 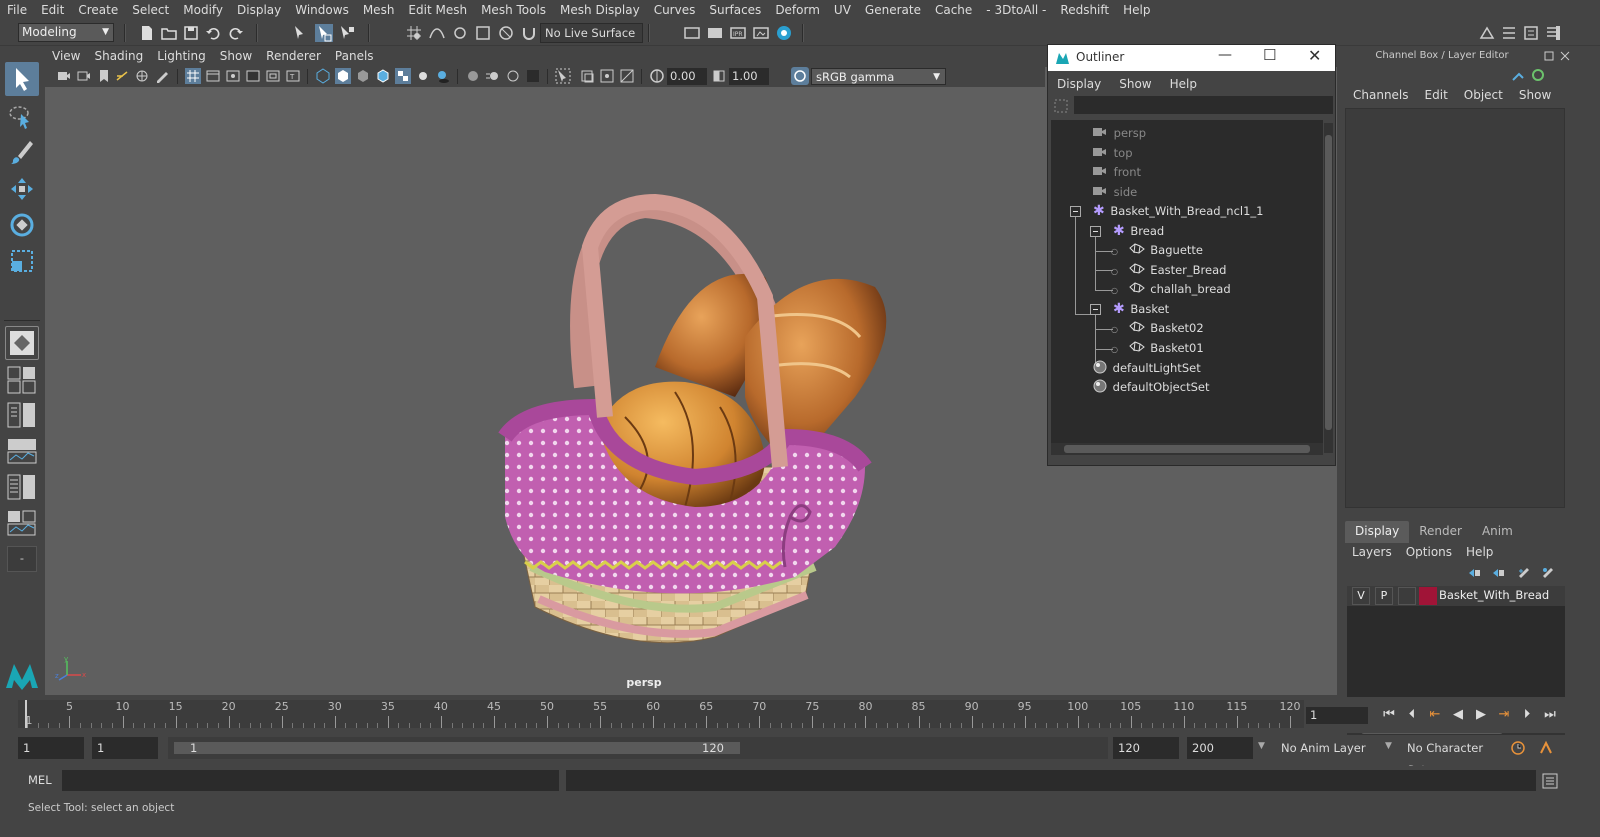 What do you see at coordinates (1117, 172) in the screenshot?
I see `outliner-item-front: front` at bounding box center [1117, 172].